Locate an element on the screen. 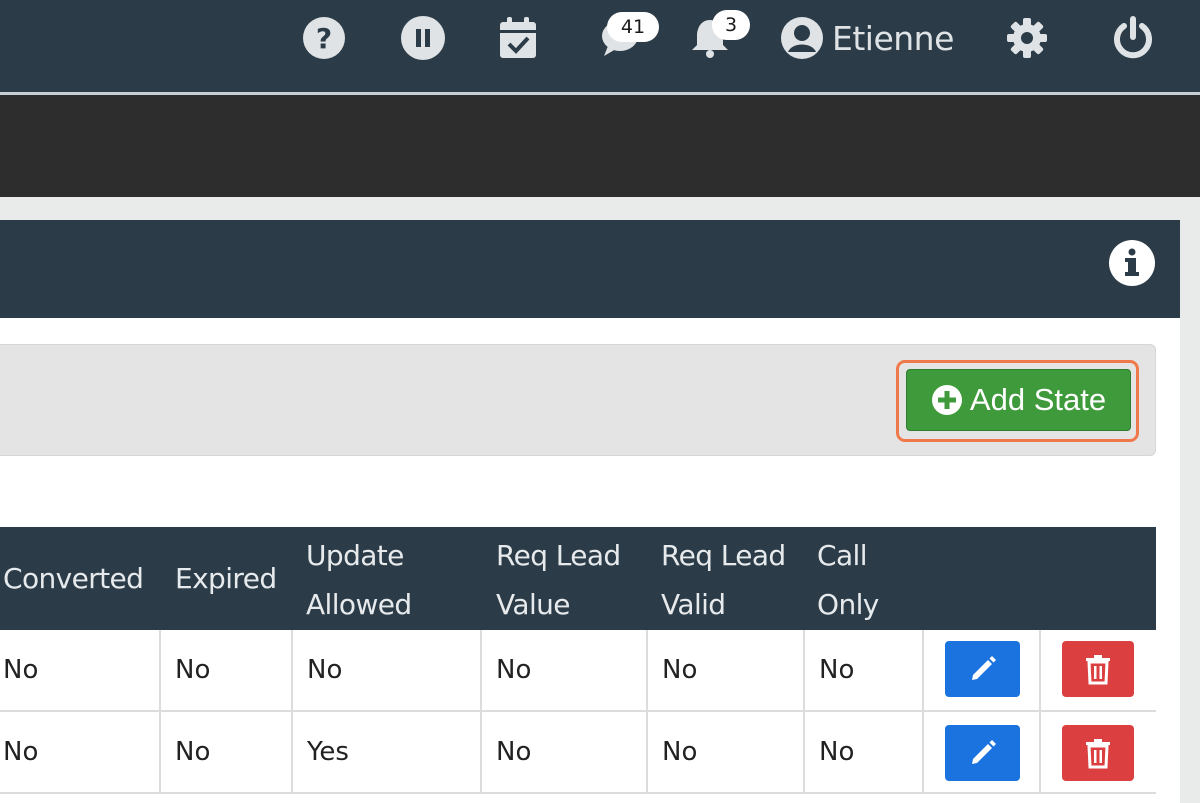 The height and width of the screenshot is (803, 1200). help-icon: ? is located at coordinates (324, 38).